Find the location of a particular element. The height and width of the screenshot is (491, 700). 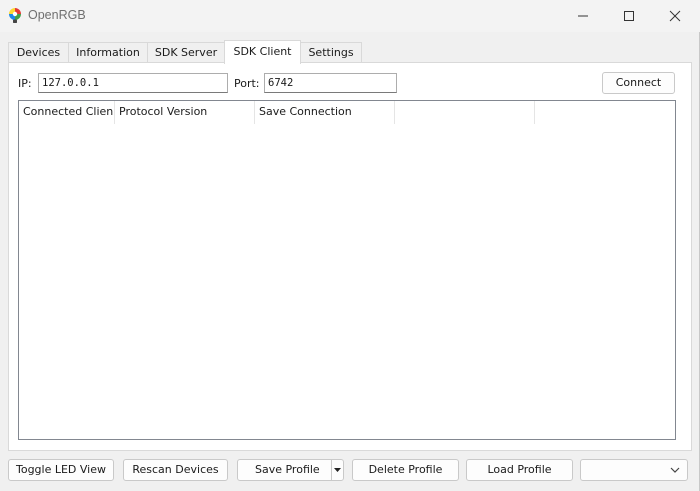

ip-label: IP: is located at coordinates (25, 83).